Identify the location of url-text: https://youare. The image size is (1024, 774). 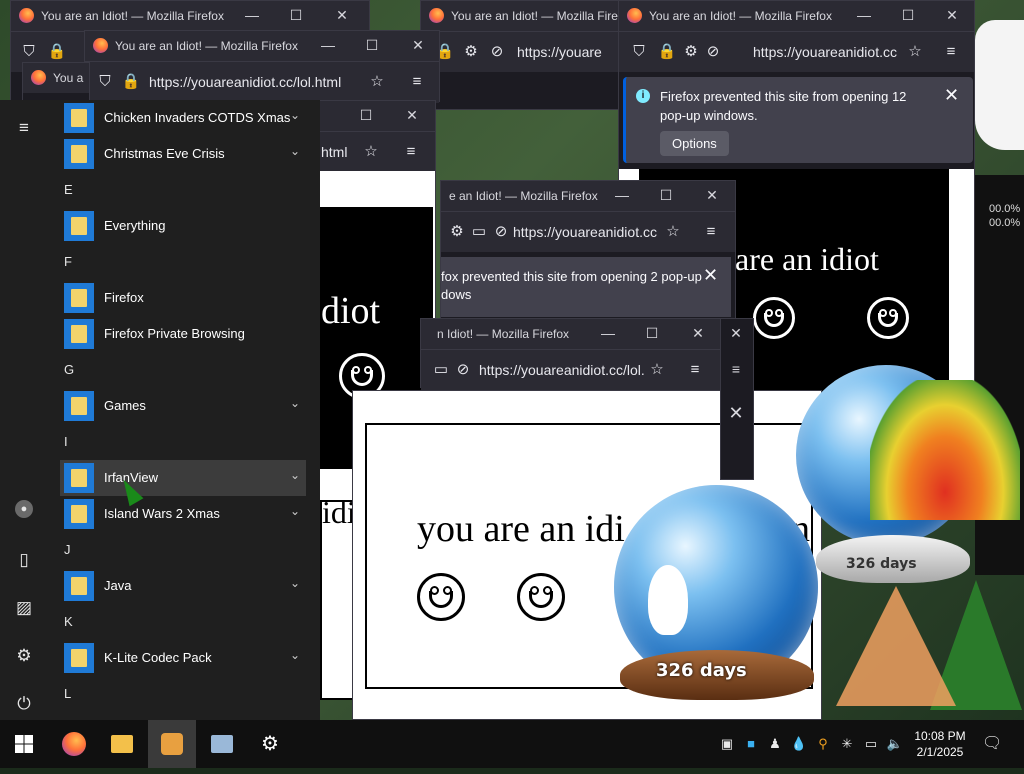
(567, 52).